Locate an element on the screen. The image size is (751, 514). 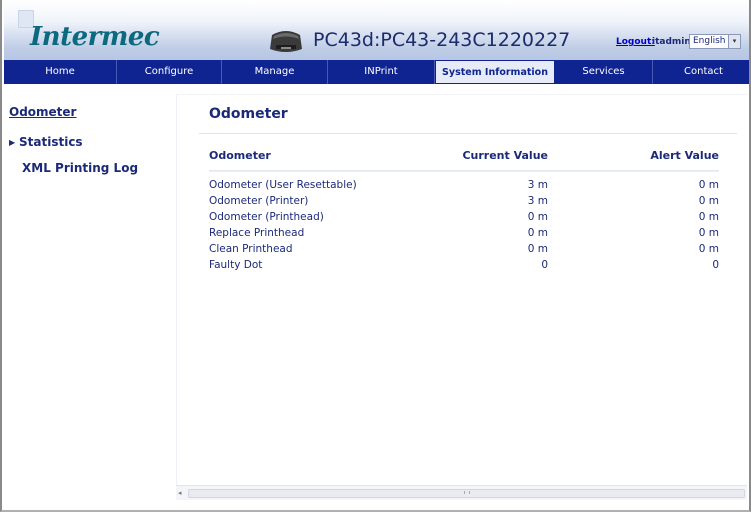
chevron-down-icon: ▾ is located at coordinates (734, 41).